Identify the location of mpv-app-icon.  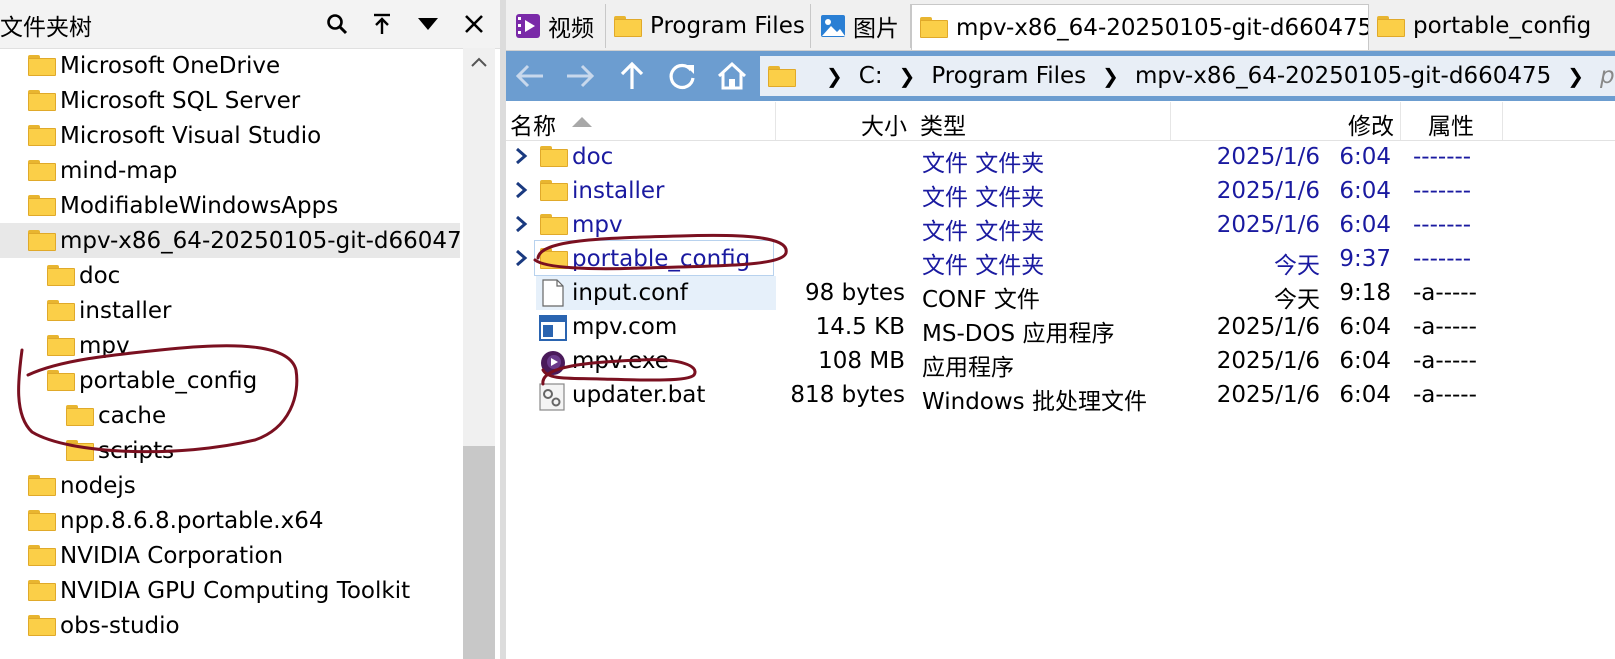
(553, 363).